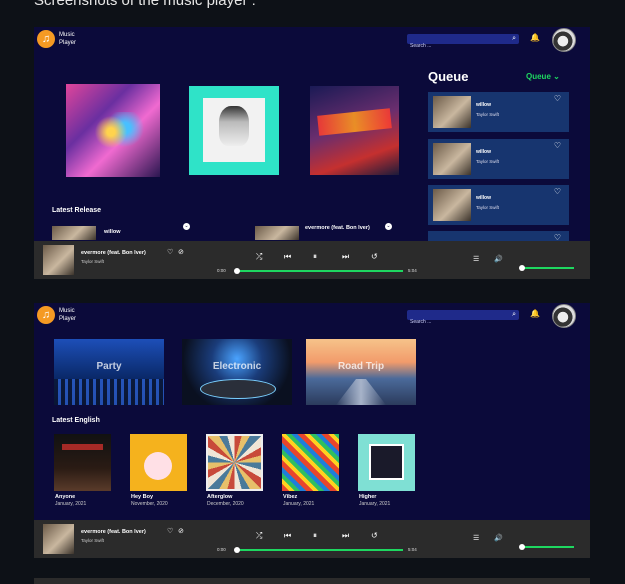 This screenshot has height=584, width=625. I want to click on queue-item-title: willow, so click(483, 105).